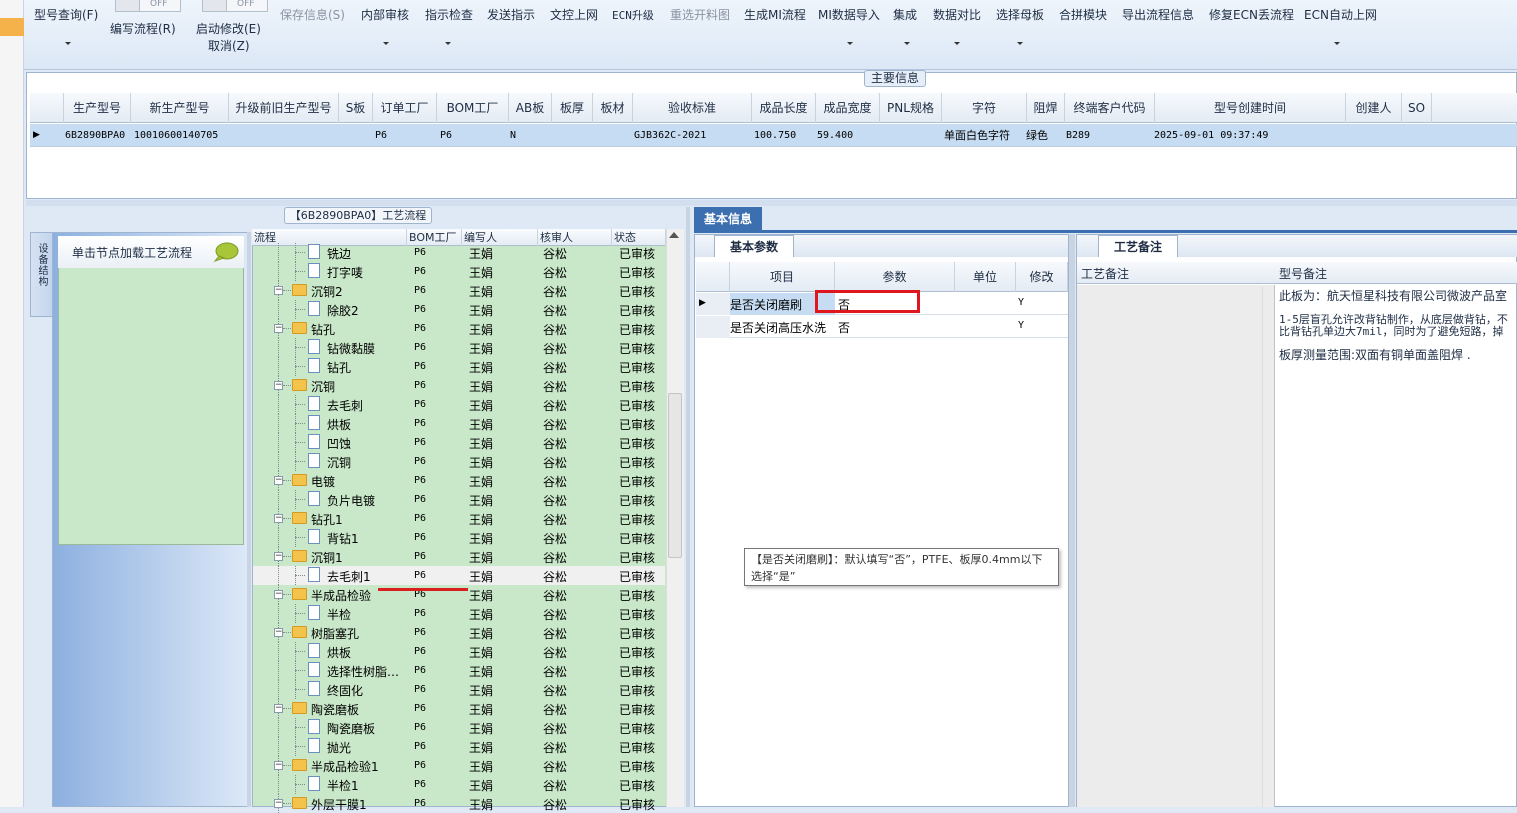  What do you see at coordinates (572, 108) in the screenshot?
I see `col-header: 板厚` at bounding box center [572, 108].